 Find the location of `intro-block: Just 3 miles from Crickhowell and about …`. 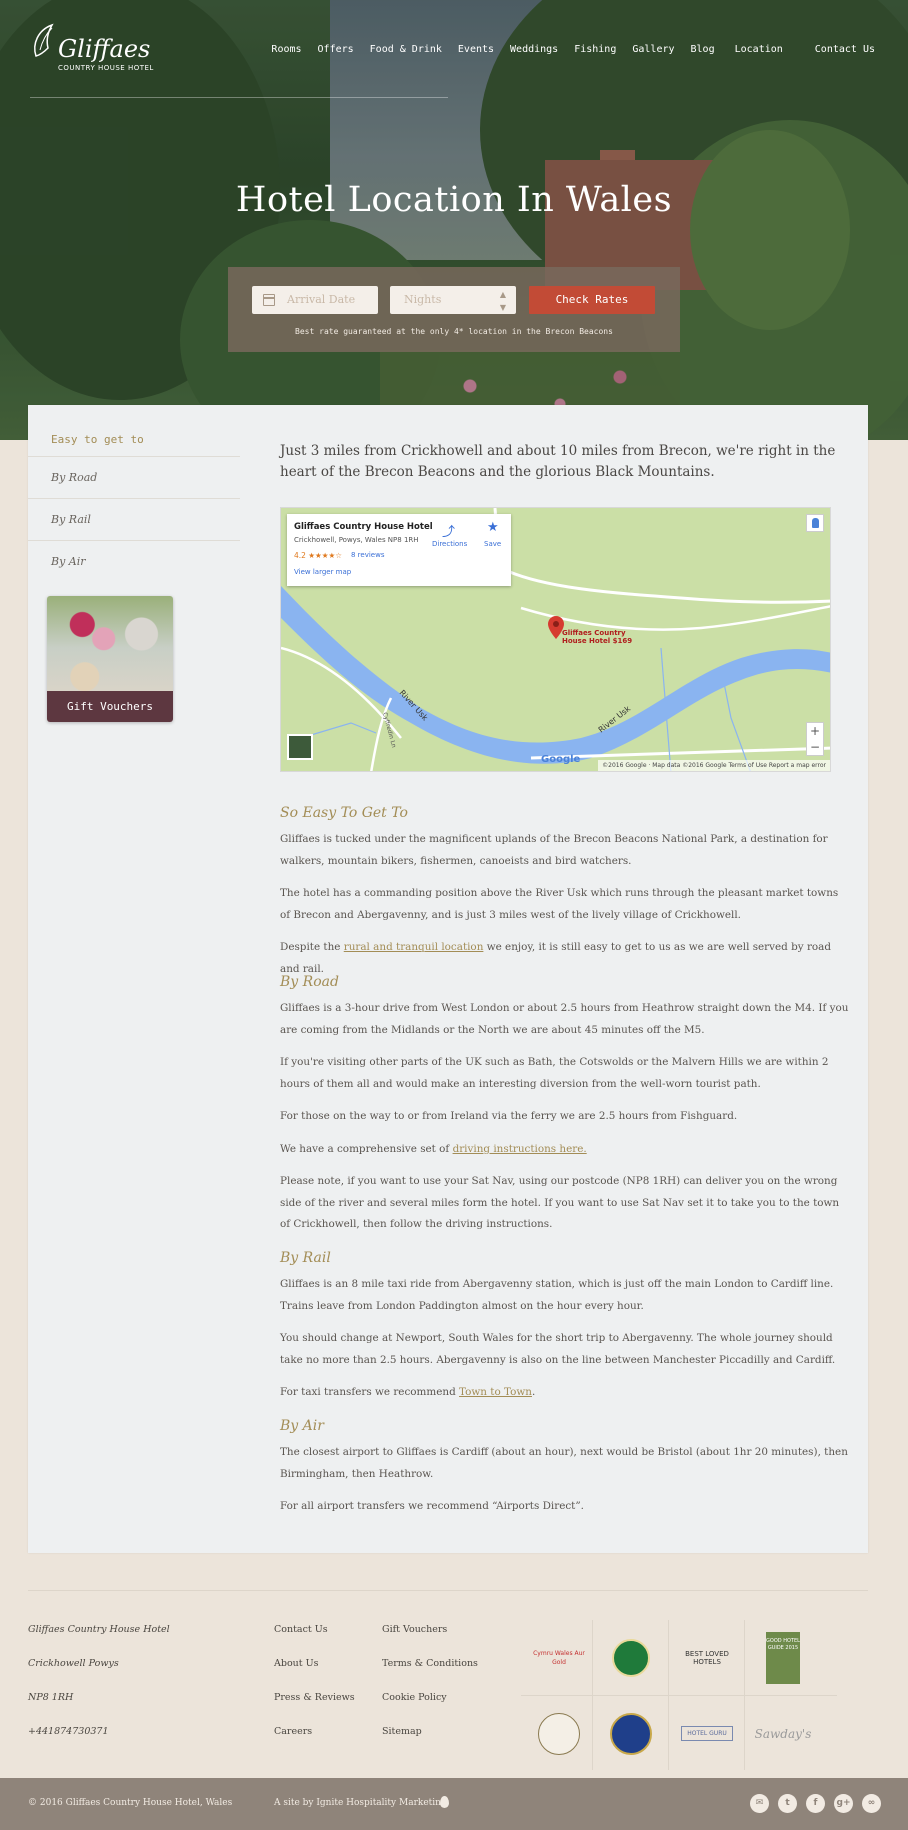

intro-block: Just 3 miles from Crickhowell and about … is located at coordinates (565, 462).